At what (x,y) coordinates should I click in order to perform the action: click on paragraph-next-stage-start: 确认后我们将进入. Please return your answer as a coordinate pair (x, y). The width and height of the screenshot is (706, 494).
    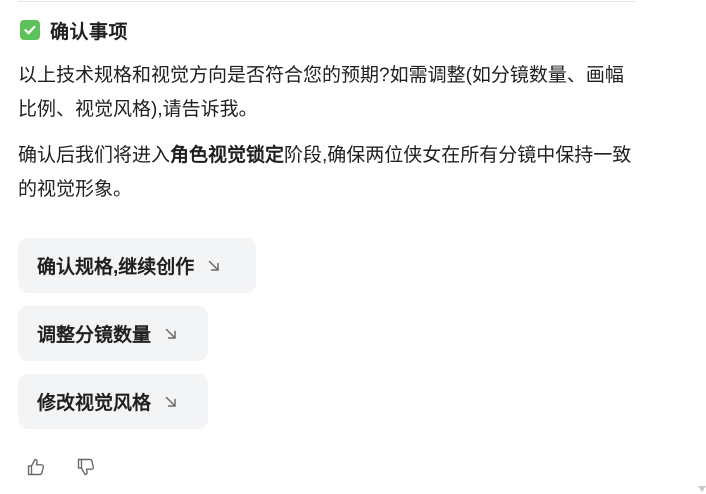
    Looking at the image, I should click on (94, 155).